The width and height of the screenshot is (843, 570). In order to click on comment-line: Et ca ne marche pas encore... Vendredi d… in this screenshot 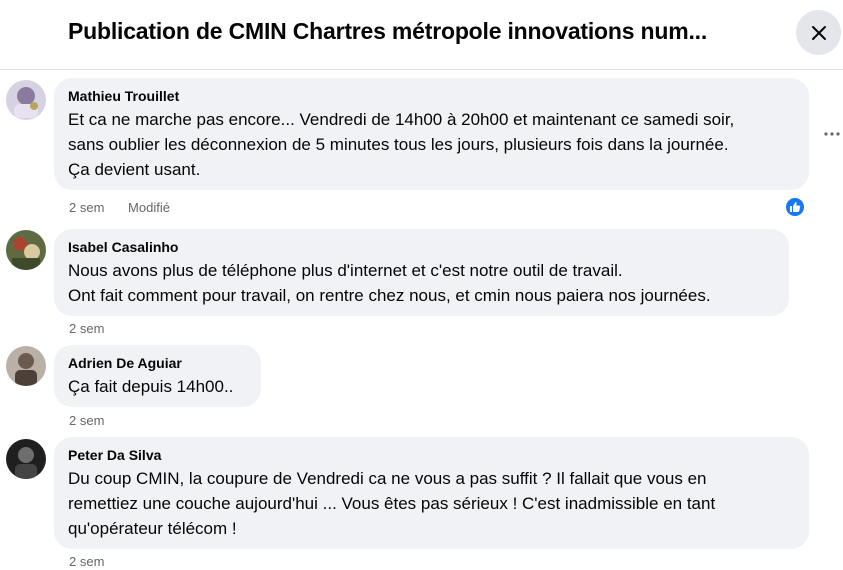, I will do `click(401, 119)`.